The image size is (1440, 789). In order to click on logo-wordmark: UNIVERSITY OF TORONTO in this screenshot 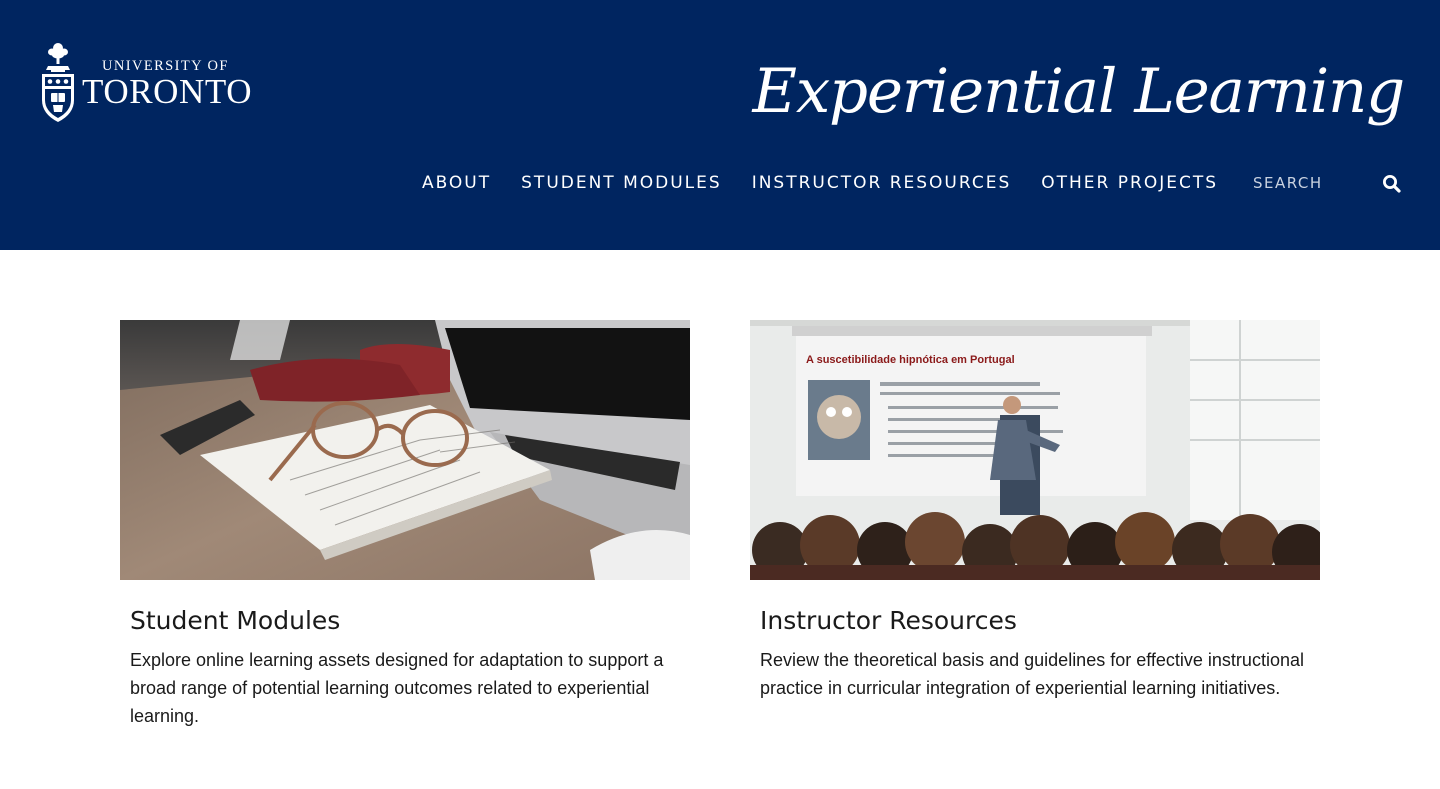, I will do `click(167, 84)`.